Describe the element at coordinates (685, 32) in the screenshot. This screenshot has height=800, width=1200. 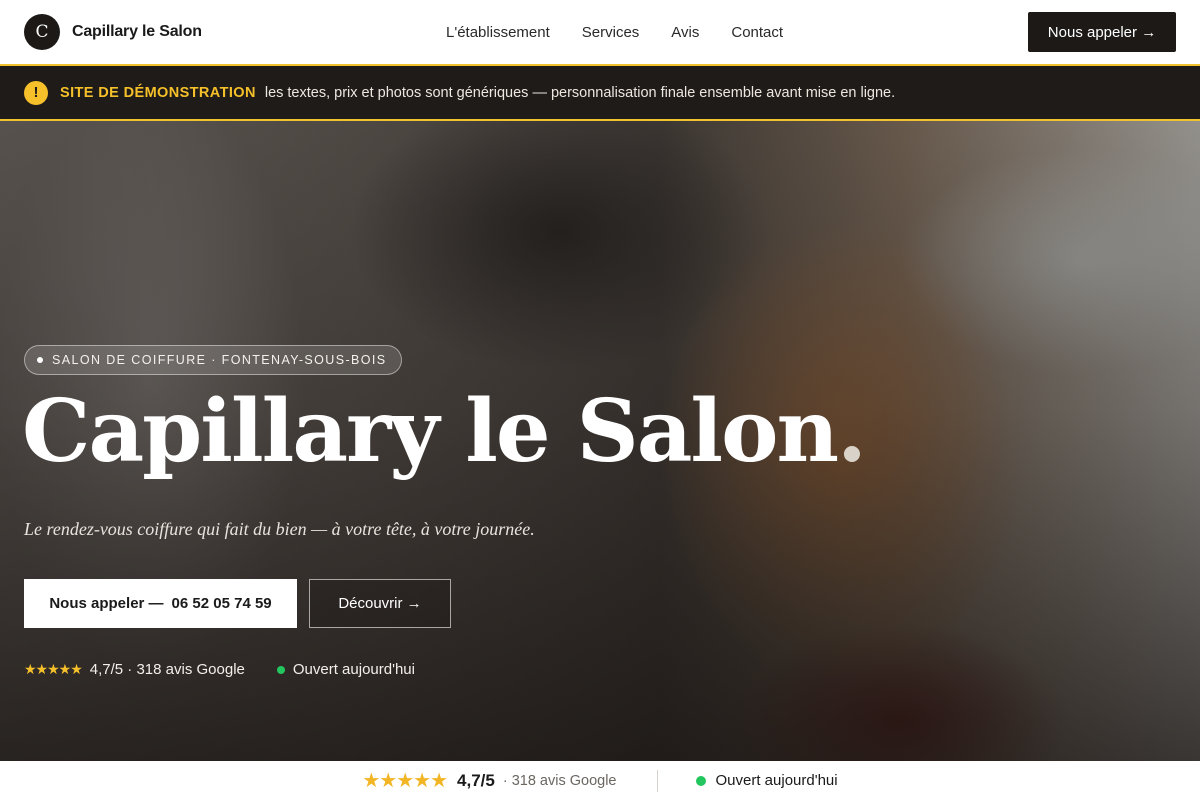
I see `nav-link-avis: Avis` at that location.